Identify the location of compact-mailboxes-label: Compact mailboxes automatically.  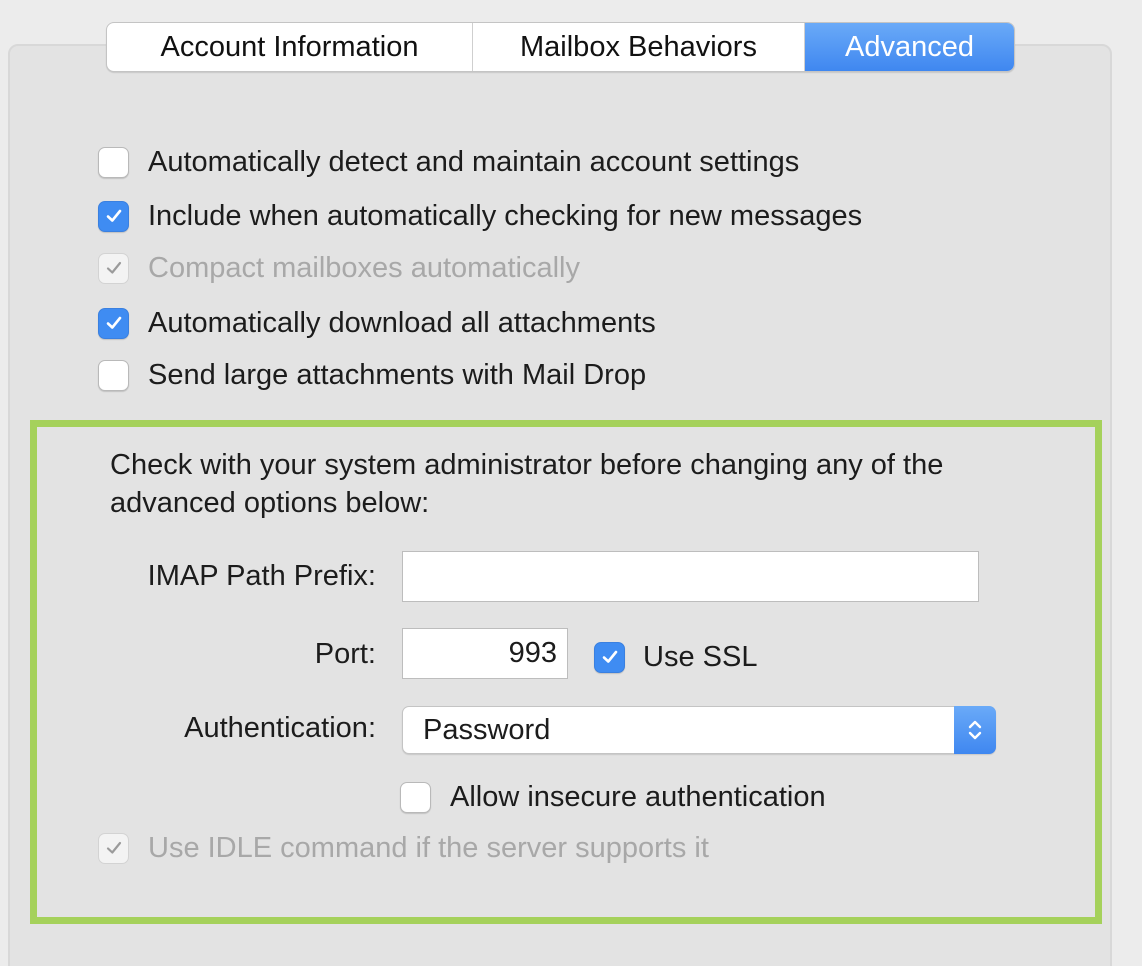
(364, 267).